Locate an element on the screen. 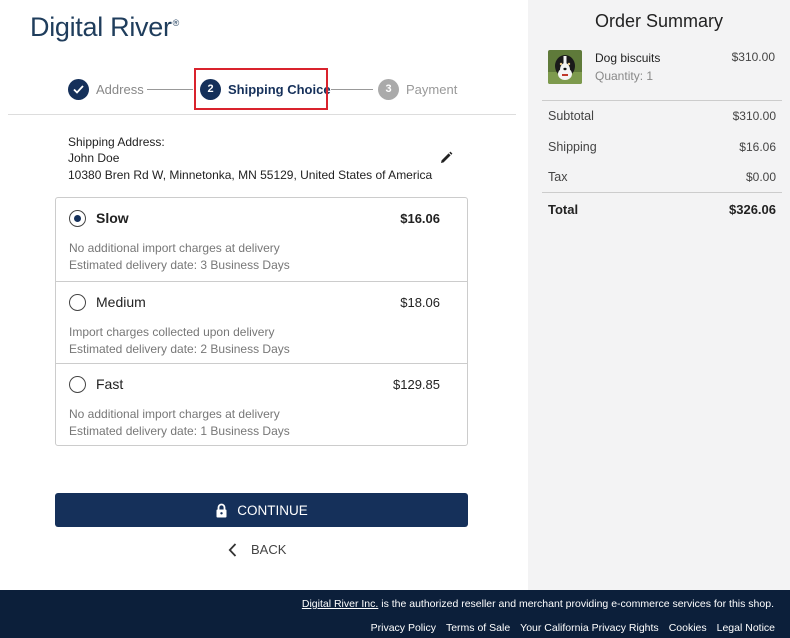 This screenshot has height=638, width=790. total-value: $326.06 is located at coordinates (752, 209).